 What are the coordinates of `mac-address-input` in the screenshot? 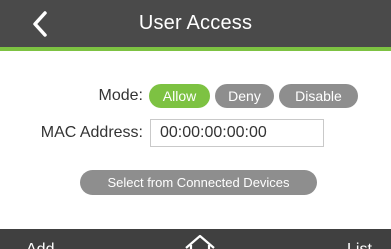 It's located at (237, 133).